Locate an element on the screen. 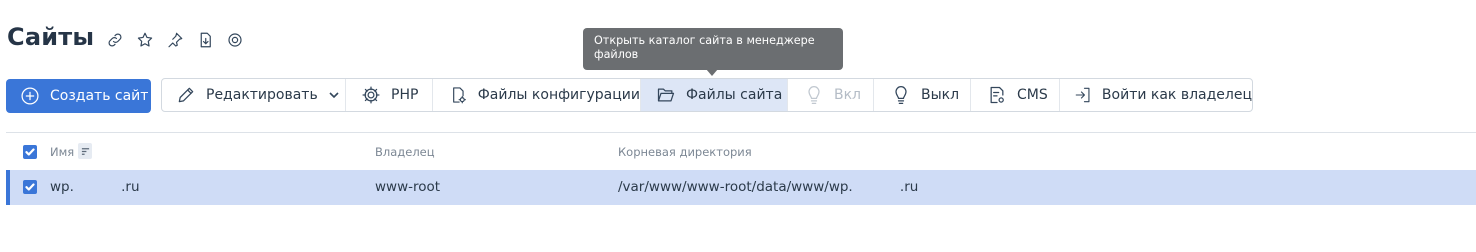  cms-button: CMS is located at coordinates (1015, 95).